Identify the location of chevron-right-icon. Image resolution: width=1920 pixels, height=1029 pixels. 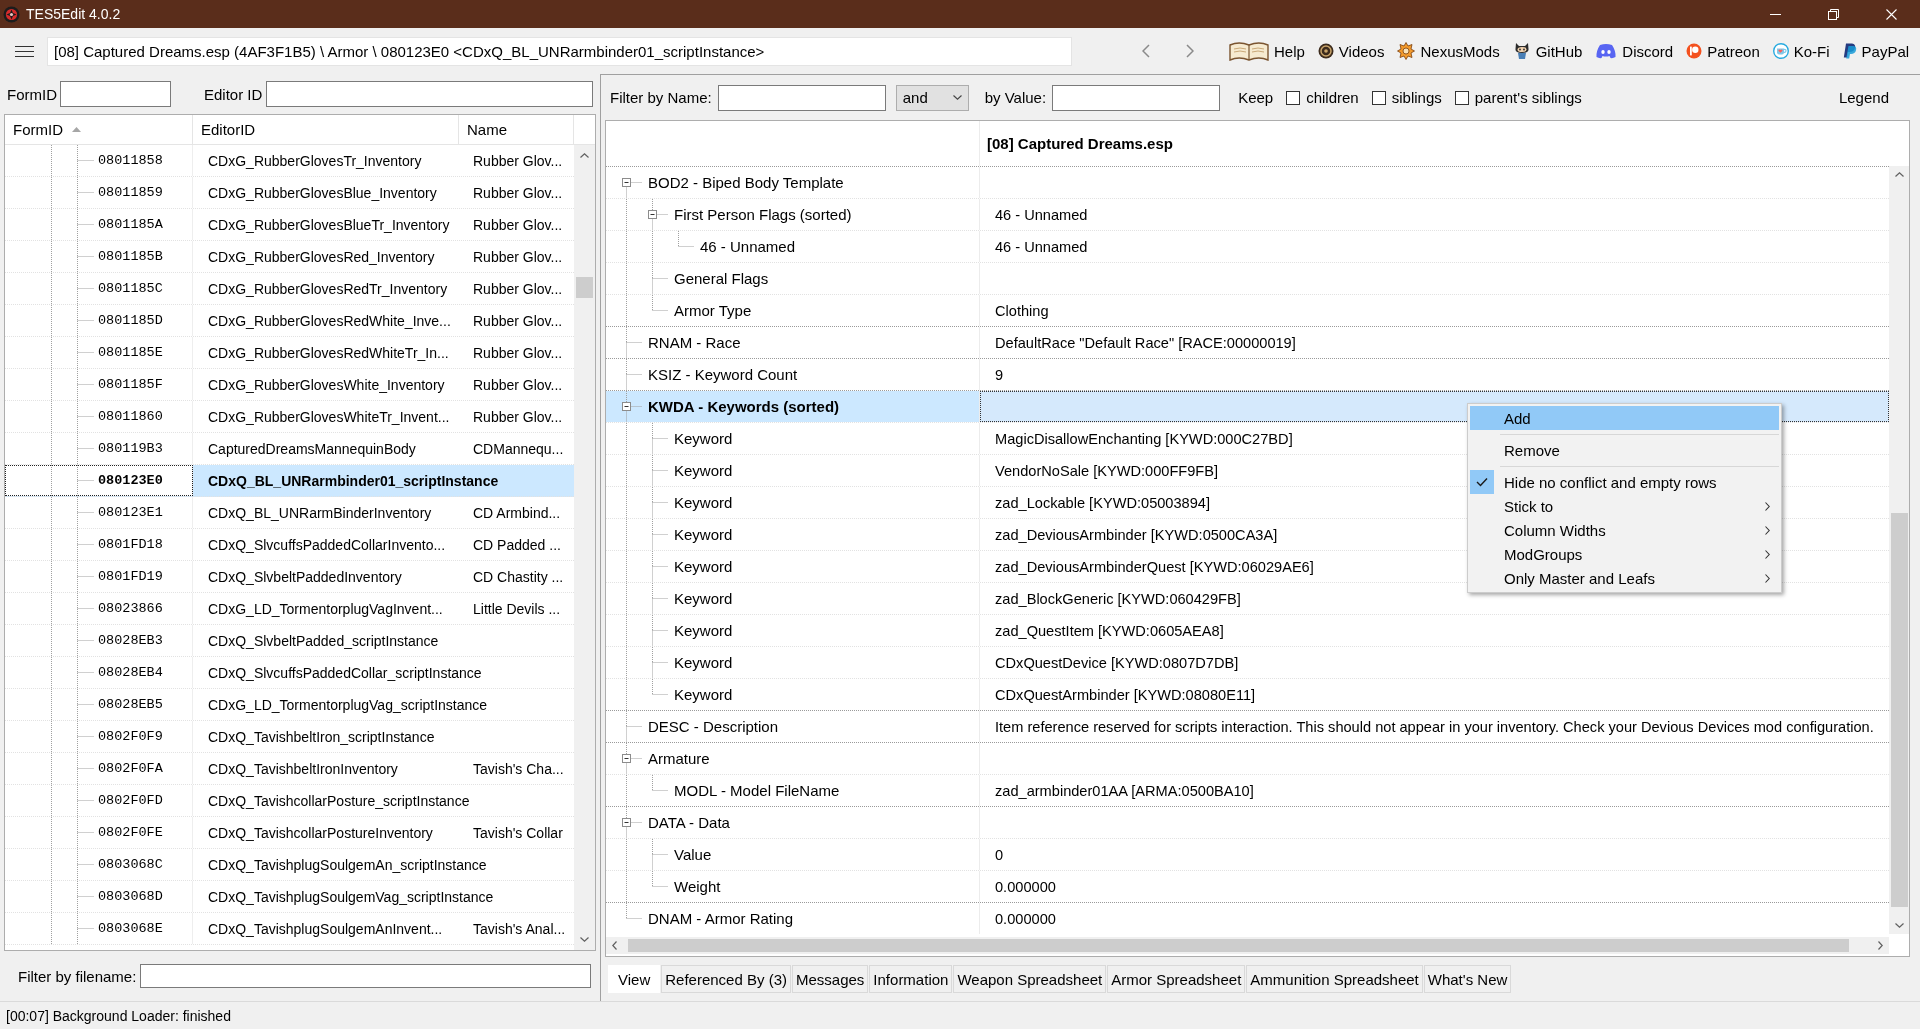
(1880, 945).